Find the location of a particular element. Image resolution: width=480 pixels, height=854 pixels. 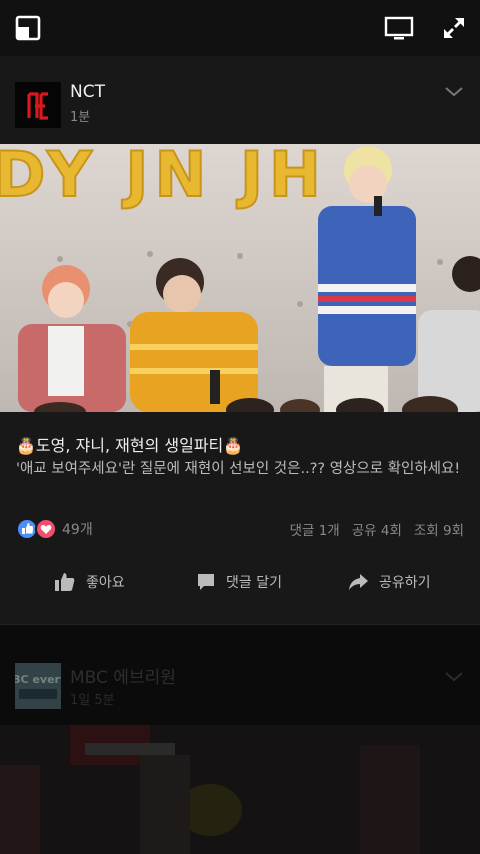

share-arrow-icon is located at coordinates (358, 582).